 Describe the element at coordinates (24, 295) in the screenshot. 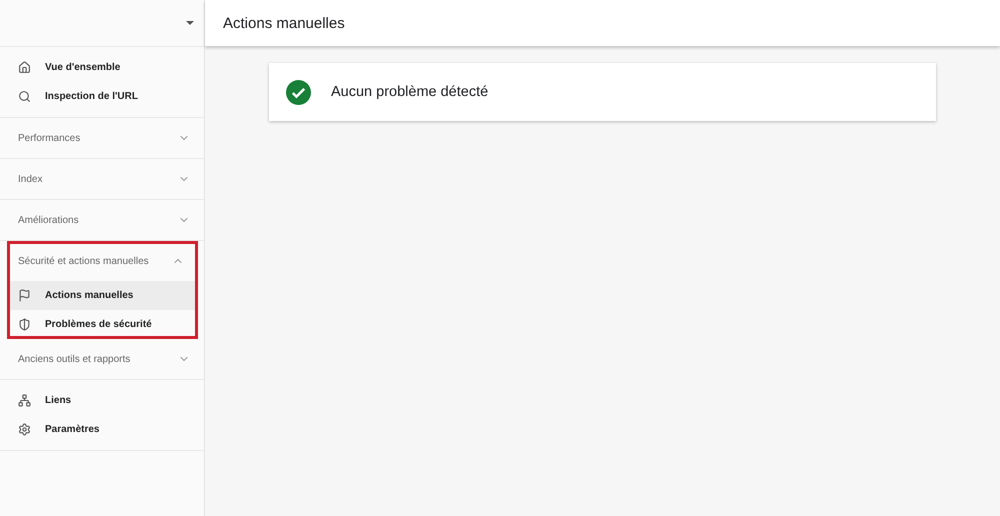

I see `flag-icon` at that location.